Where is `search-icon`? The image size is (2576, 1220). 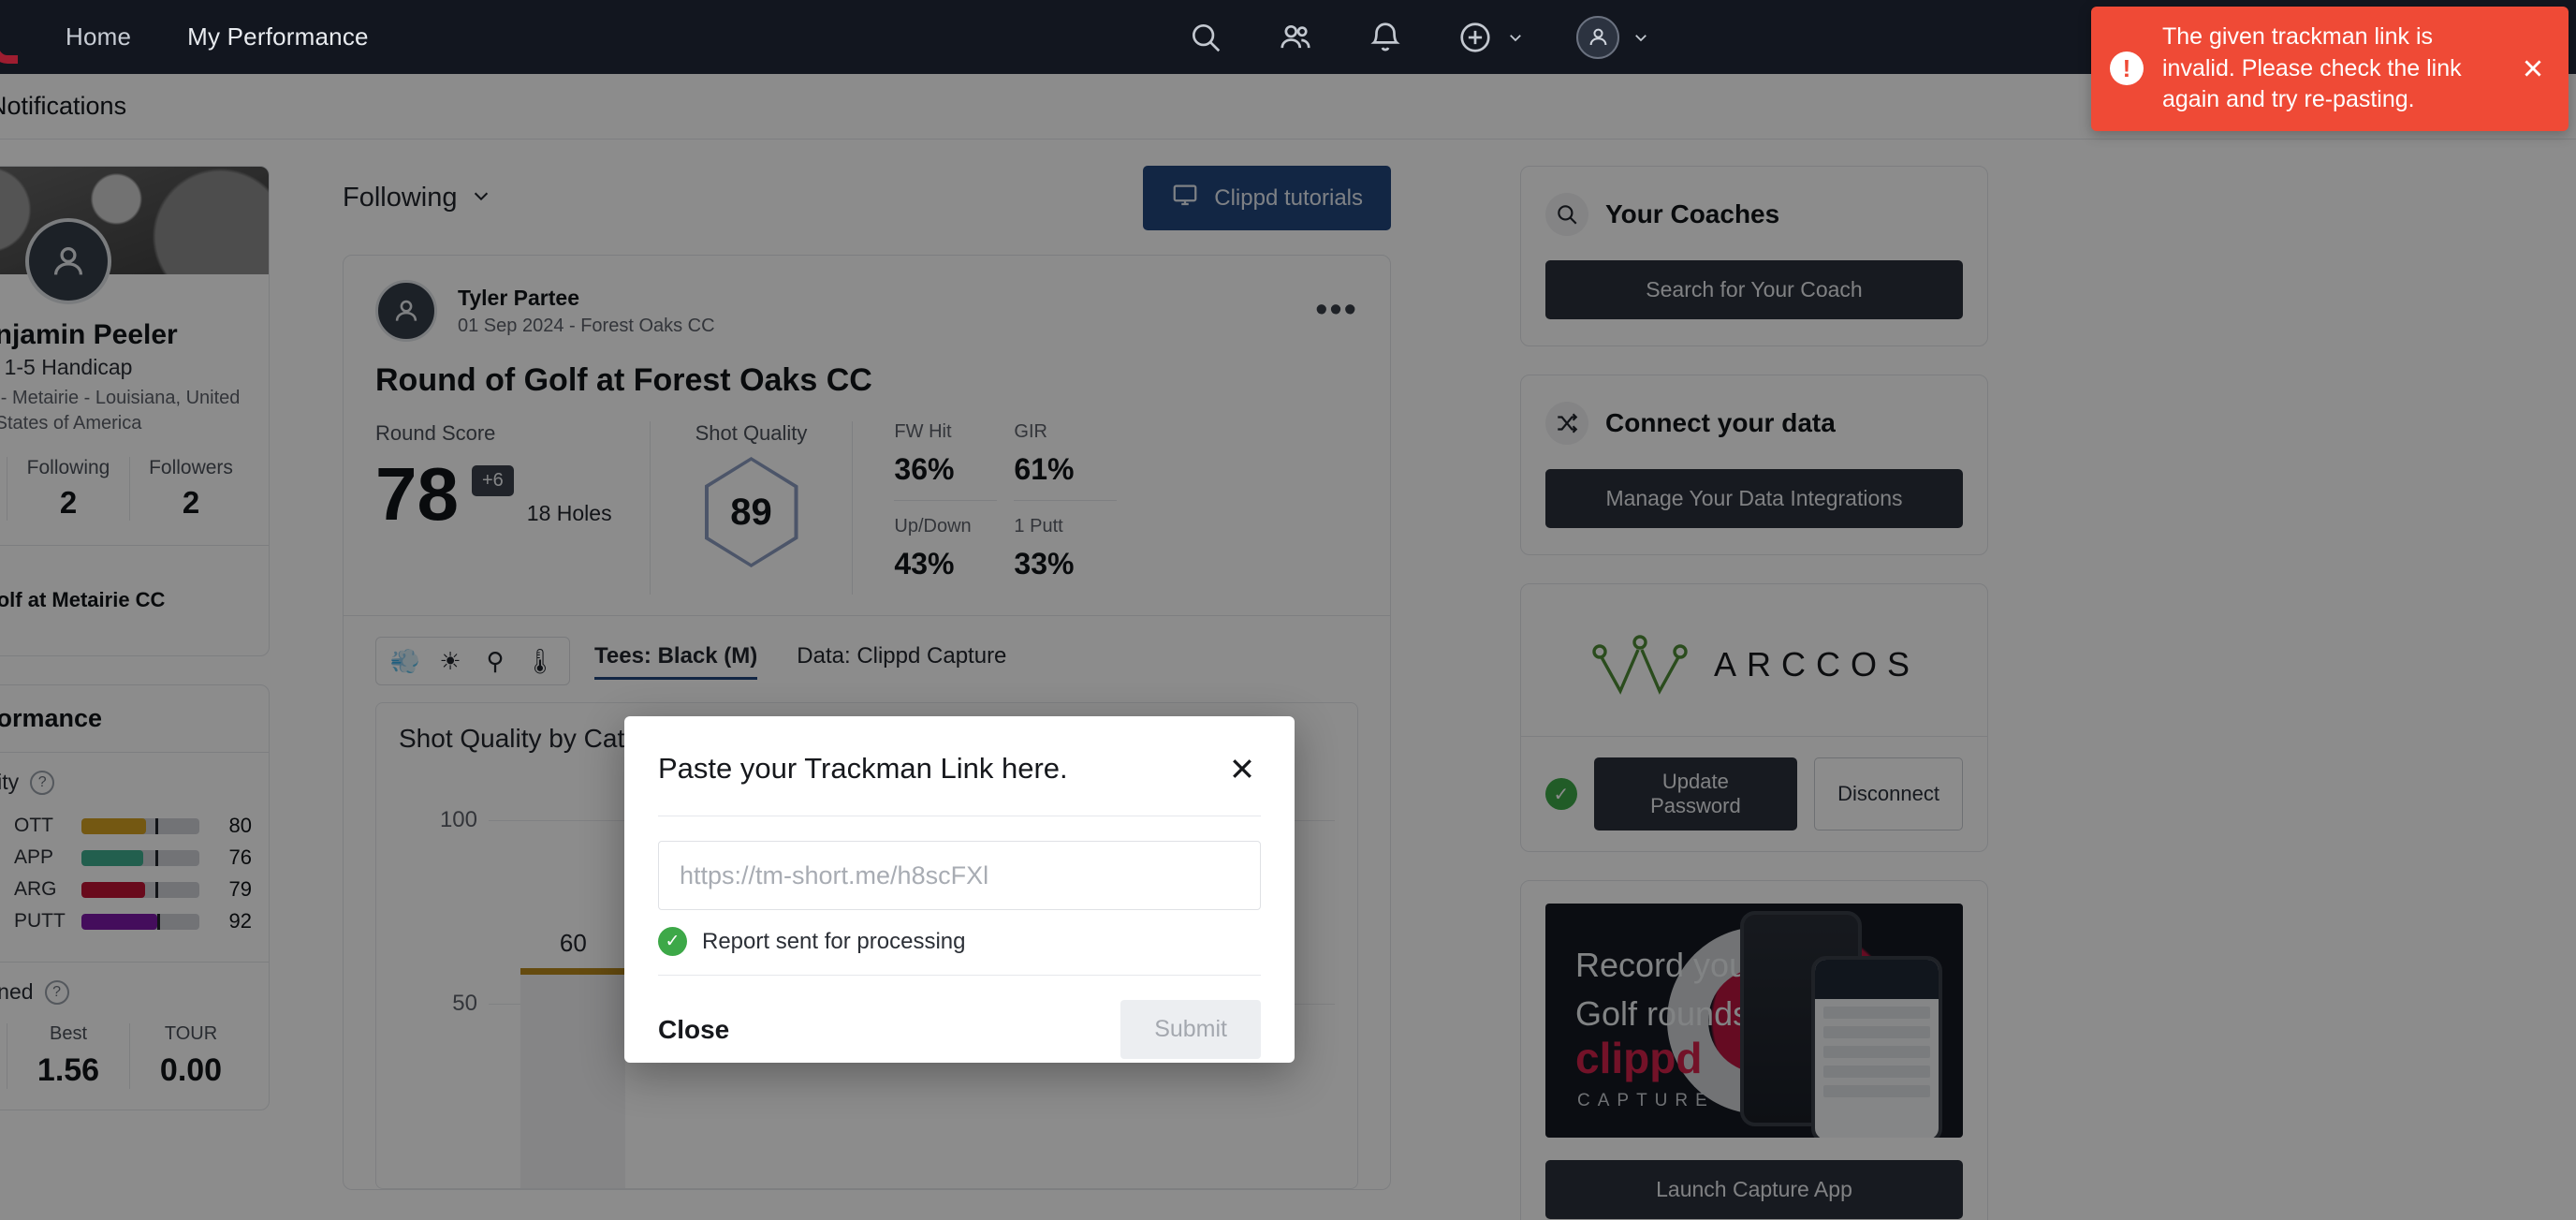
search-icon is located at coordinates (1205, 37).